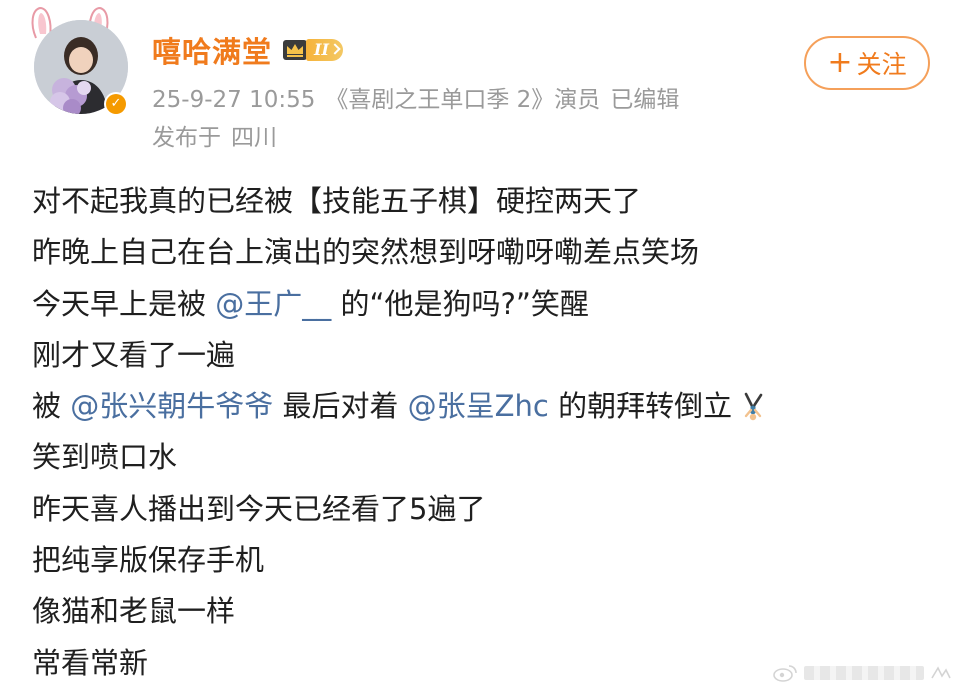 Image resolution: width=964 pixels, height=689 pixels. I want to click on post-line-5: 被 @张兴朝牛爷爷 最后对着 @张呈Zhc 的朝拜转倒立, so click(488, 406).